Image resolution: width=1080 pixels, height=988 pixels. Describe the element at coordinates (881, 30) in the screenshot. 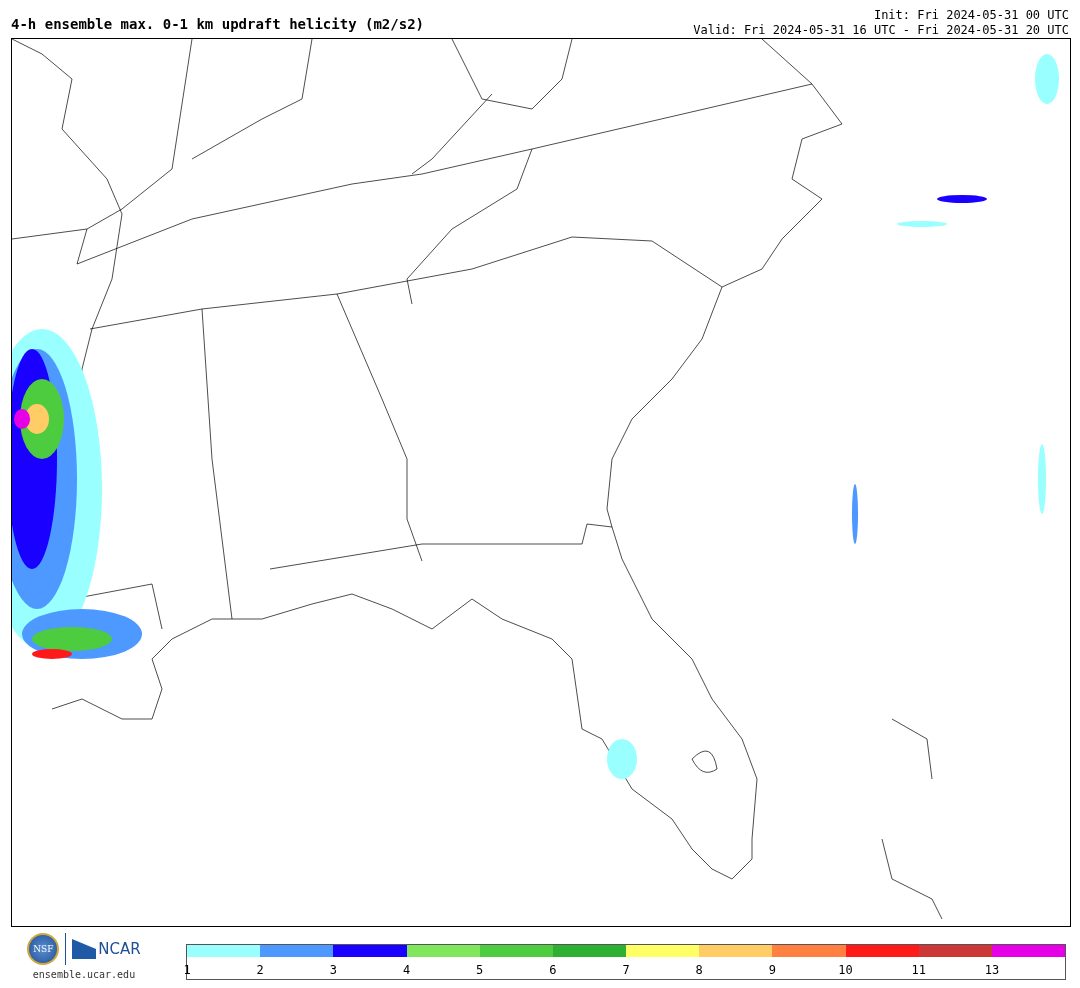

I see `valid-time: Valid: Fri 2024-05-31 16 UTC - Fri 2024-05-31 20 UTC` at that location.